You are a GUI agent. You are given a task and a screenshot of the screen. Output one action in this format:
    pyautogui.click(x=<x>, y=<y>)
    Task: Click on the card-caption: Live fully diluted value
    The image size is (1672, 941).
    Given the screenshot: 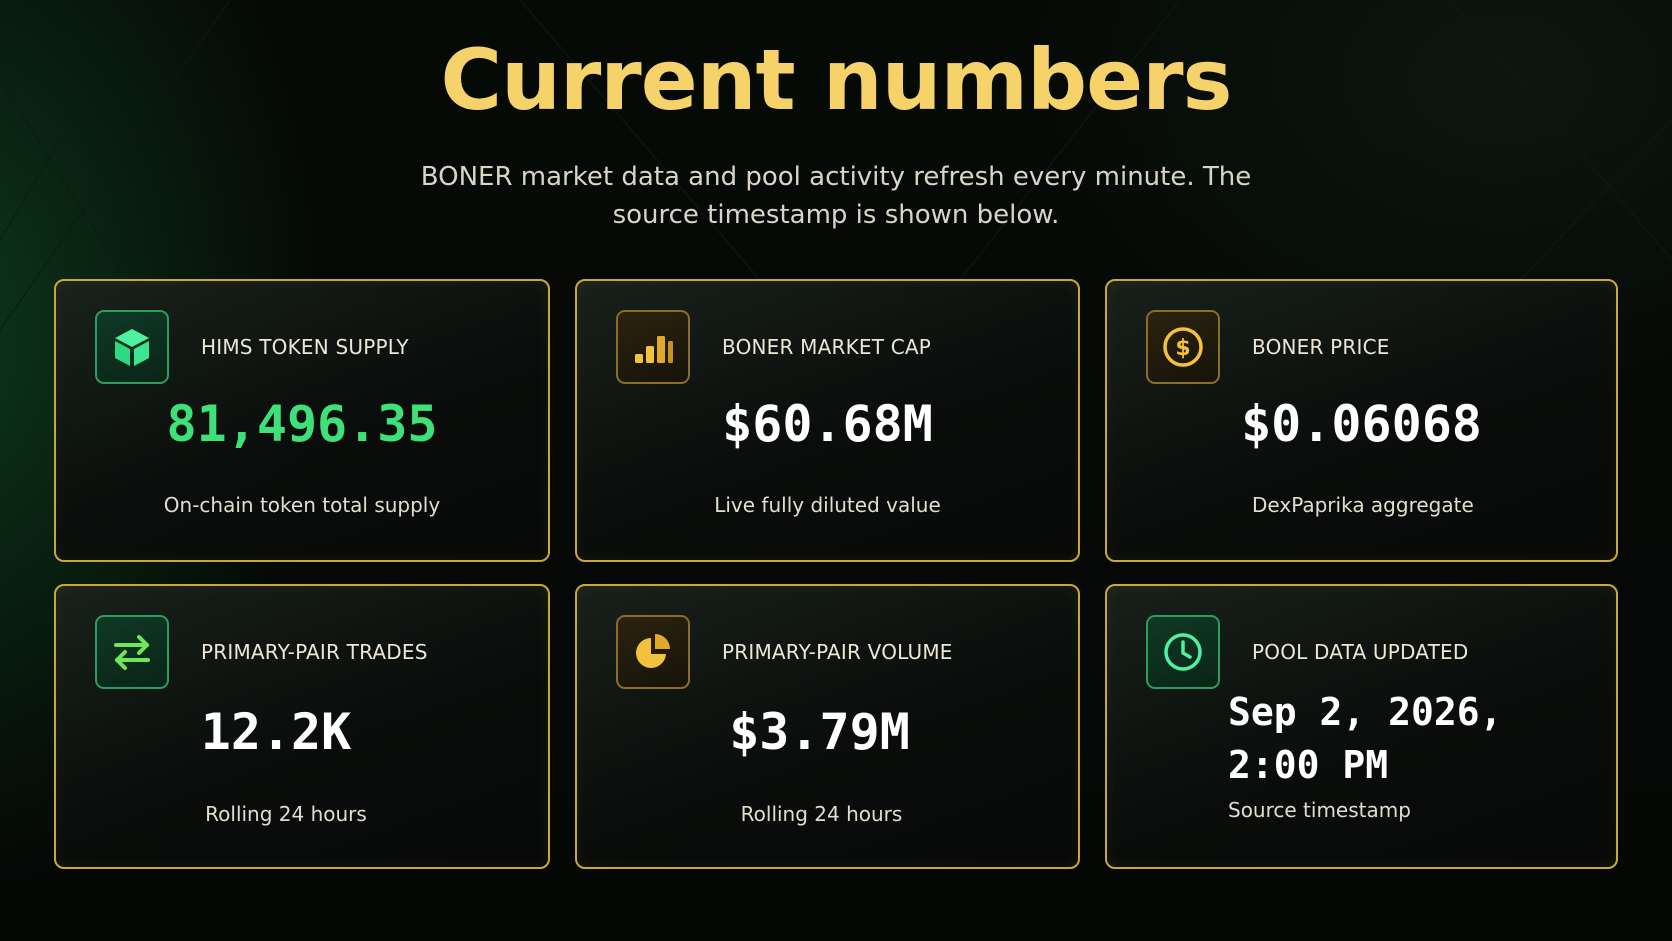 What is the action you would take?
    pyautogui.click(x=827, y=505)
    